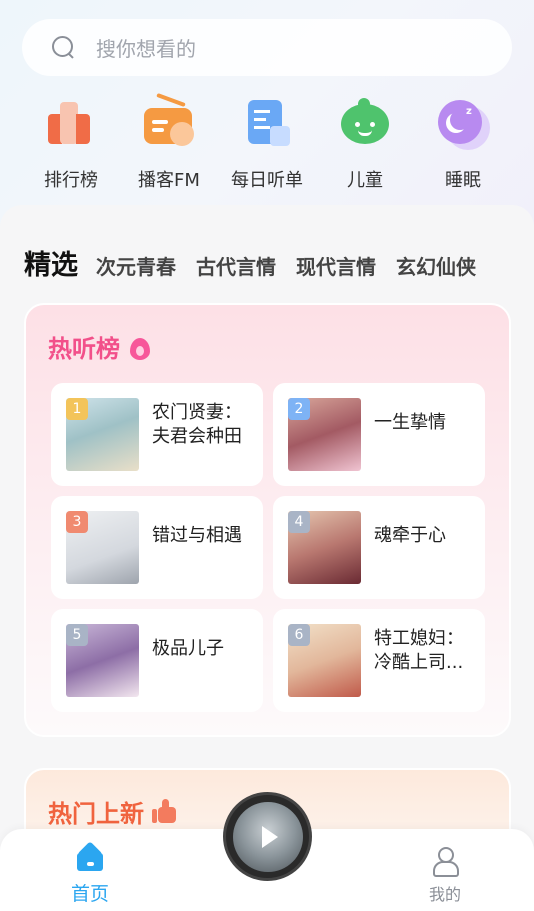 The image size is (534, 911). Describe the element at coordinates (169, 120) in the screenshot. I see `radio-icon` at that location.